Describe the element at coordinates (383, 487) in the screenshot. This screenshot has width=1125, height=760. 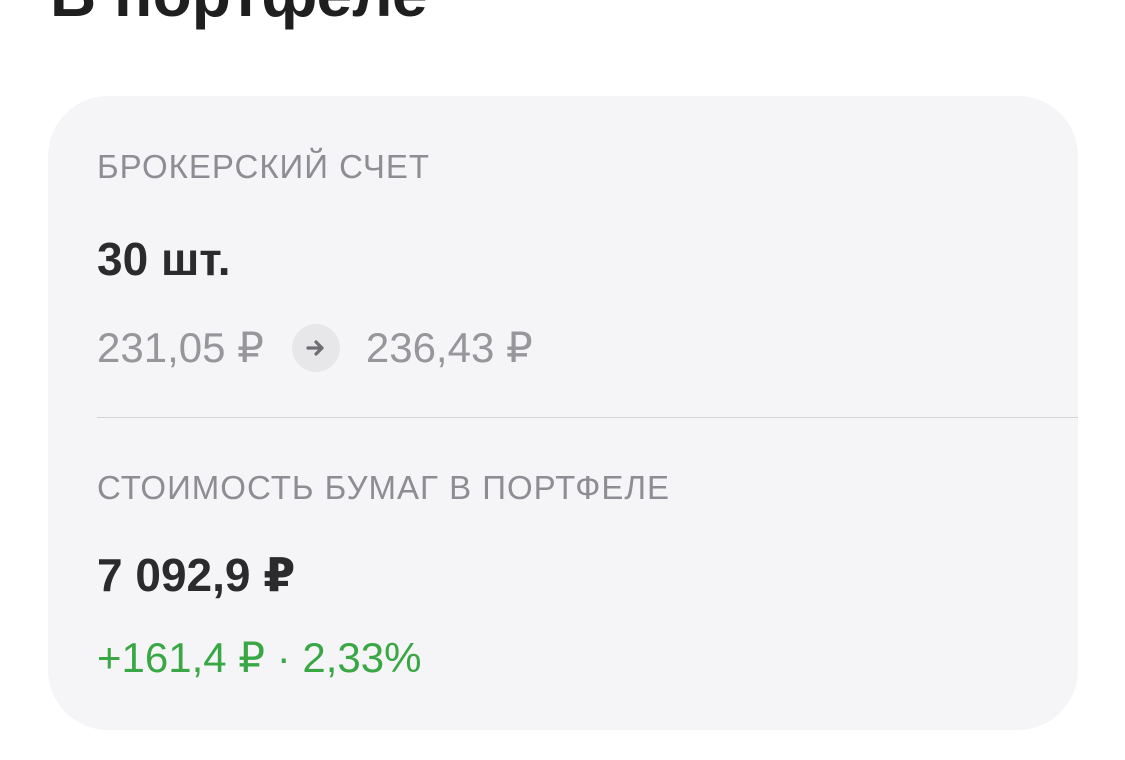
I see `portfolio-value-label: СТОИМОСТЬ БУМАГ В ПОРТФЕЛЕ` at that location.